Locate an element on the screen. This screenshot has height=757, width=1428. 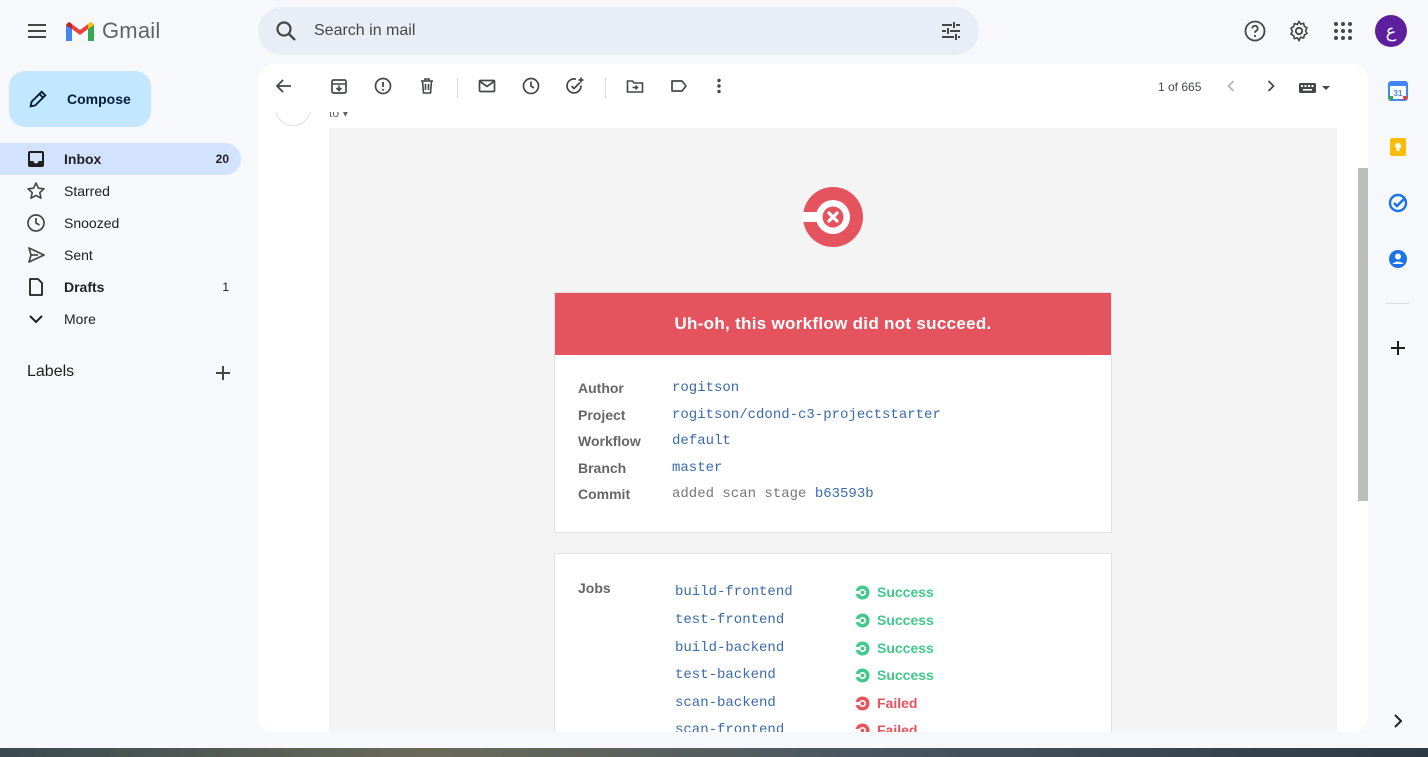
commit-row: Commit added scan stage b63593b is located at coordinates (726, 494).